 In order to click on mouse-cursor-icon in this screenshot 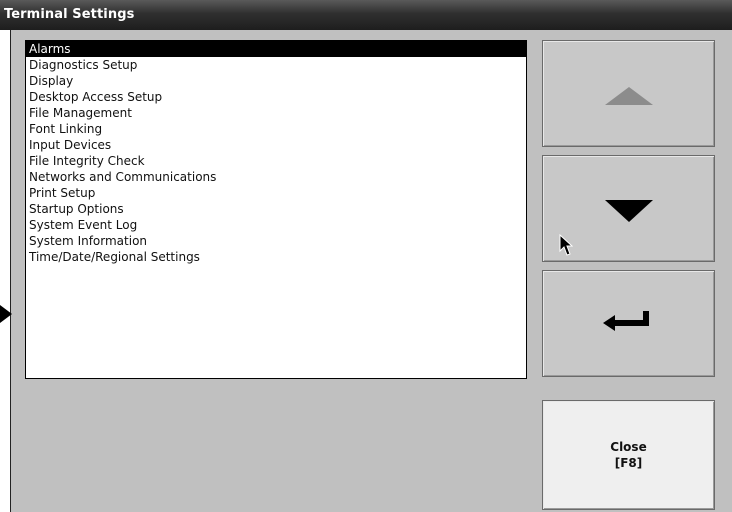, I will do `click(566, 245)`.